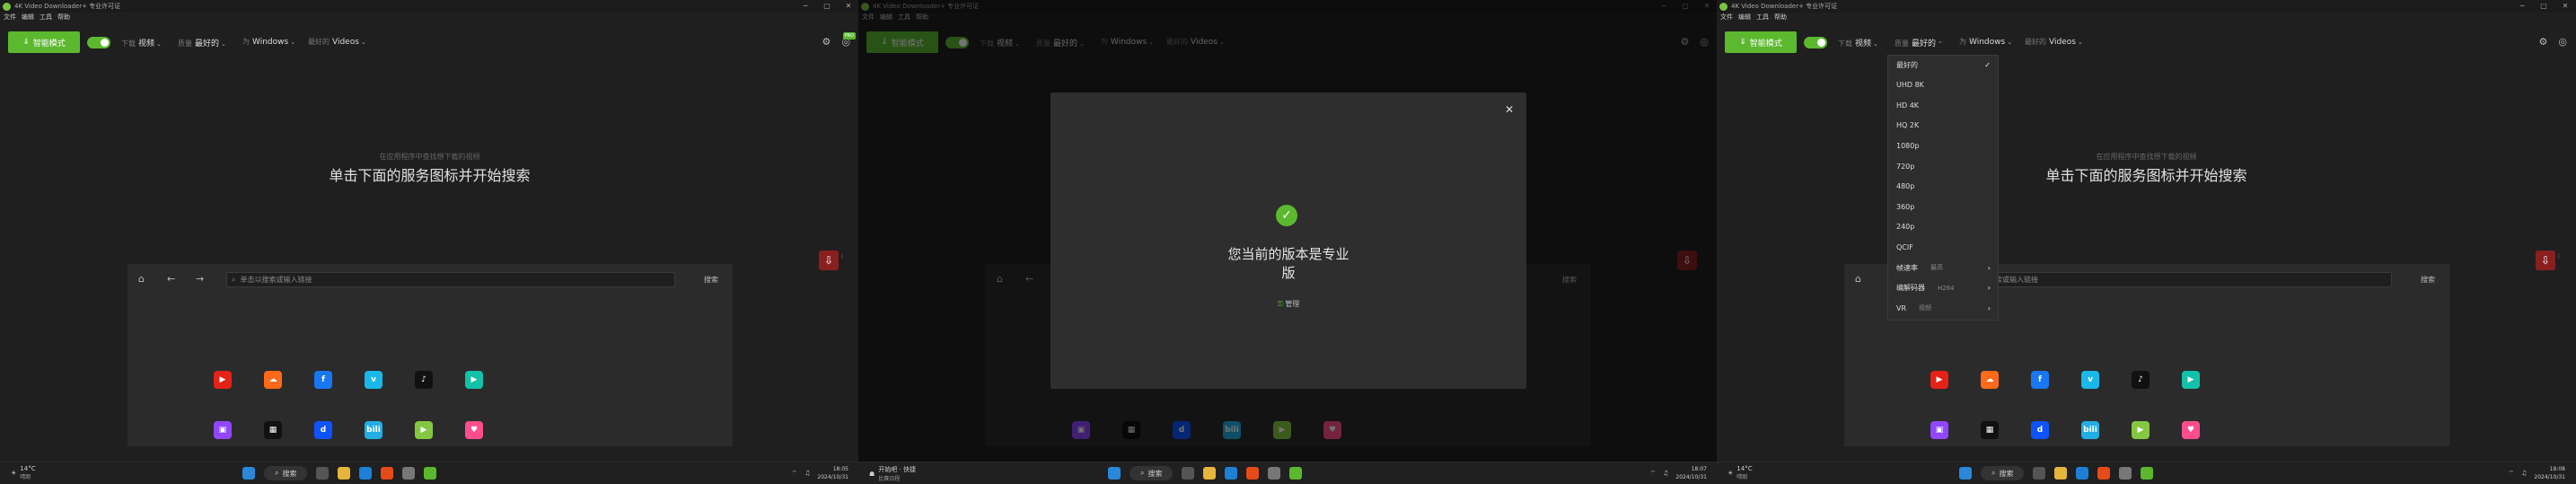 The height and width of the screenshot is (484, 2576). What do you see at coordinates (1943, 64) in the screenshot?
I see `quality-option: 最好的 ✓` at bounding box center [1943, 64].